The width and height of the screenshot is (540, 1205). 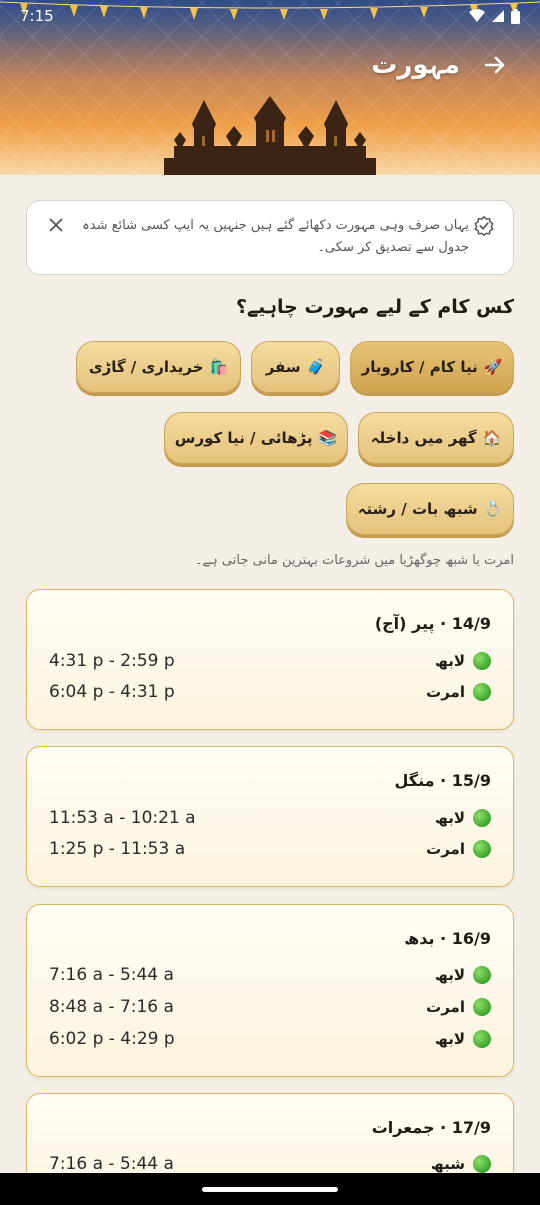 What do you see at coordinates (56, 225) in the screenshot?
I see `close-icon` at bounding box center [56, 225].